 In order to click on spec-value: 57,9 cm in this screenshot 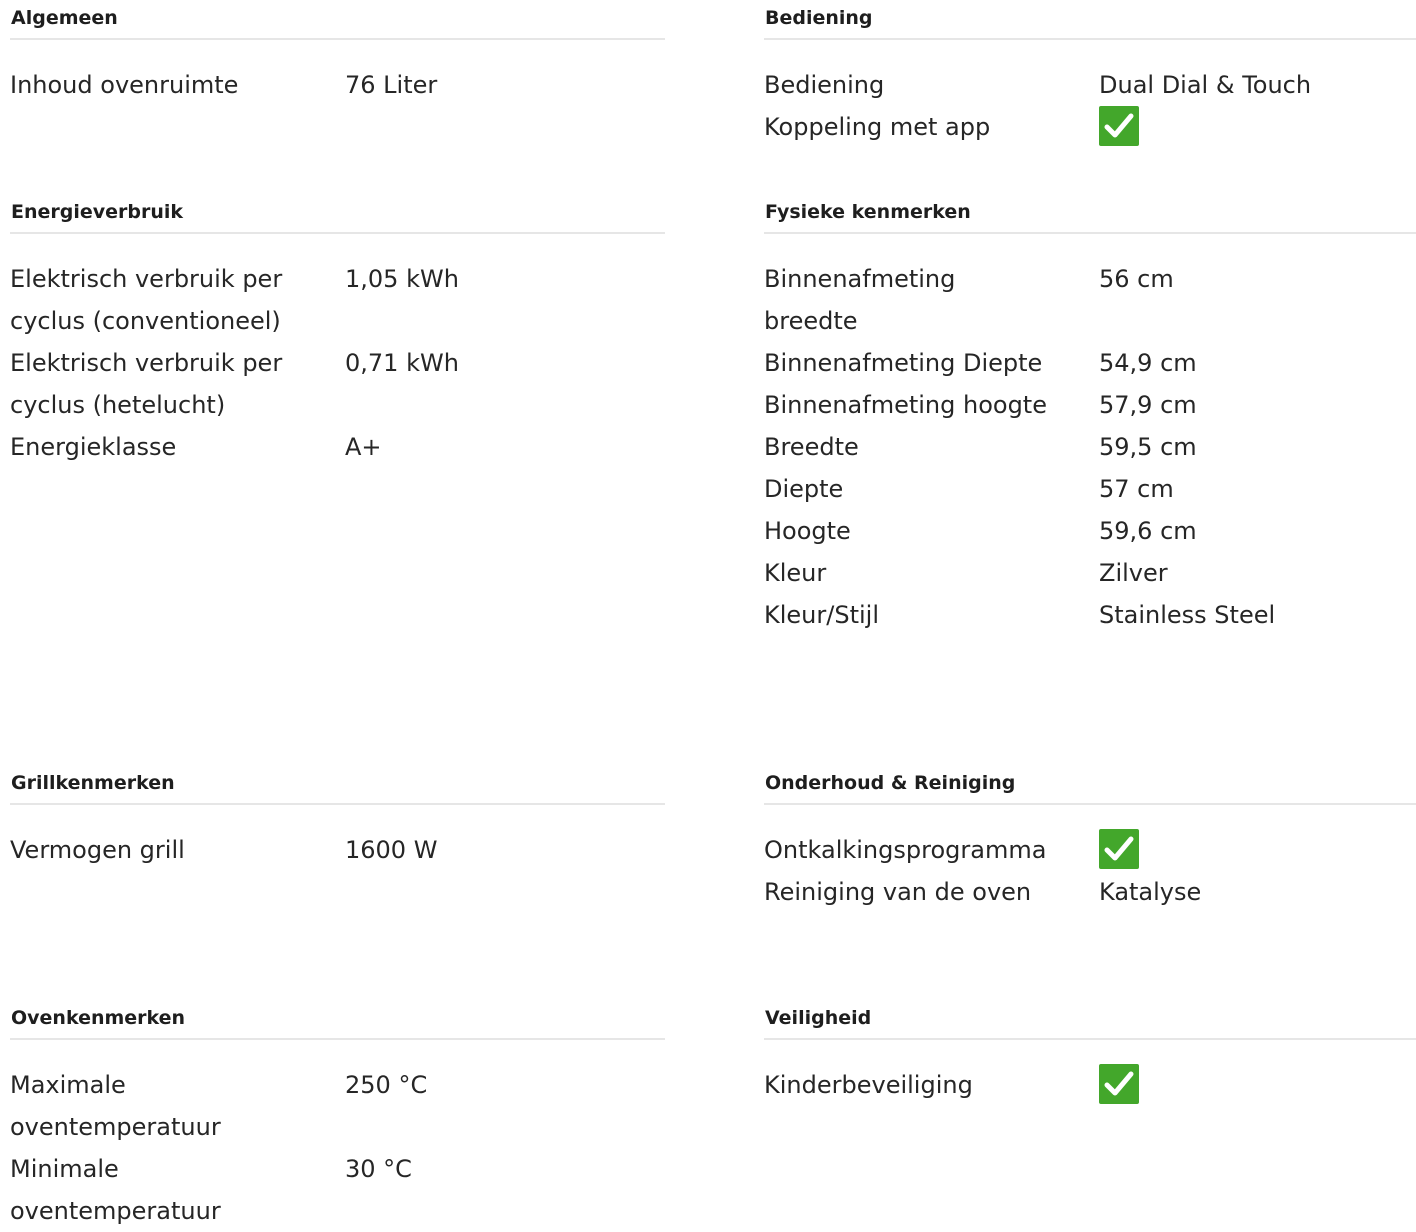, I will do `click(1148, 405)`.